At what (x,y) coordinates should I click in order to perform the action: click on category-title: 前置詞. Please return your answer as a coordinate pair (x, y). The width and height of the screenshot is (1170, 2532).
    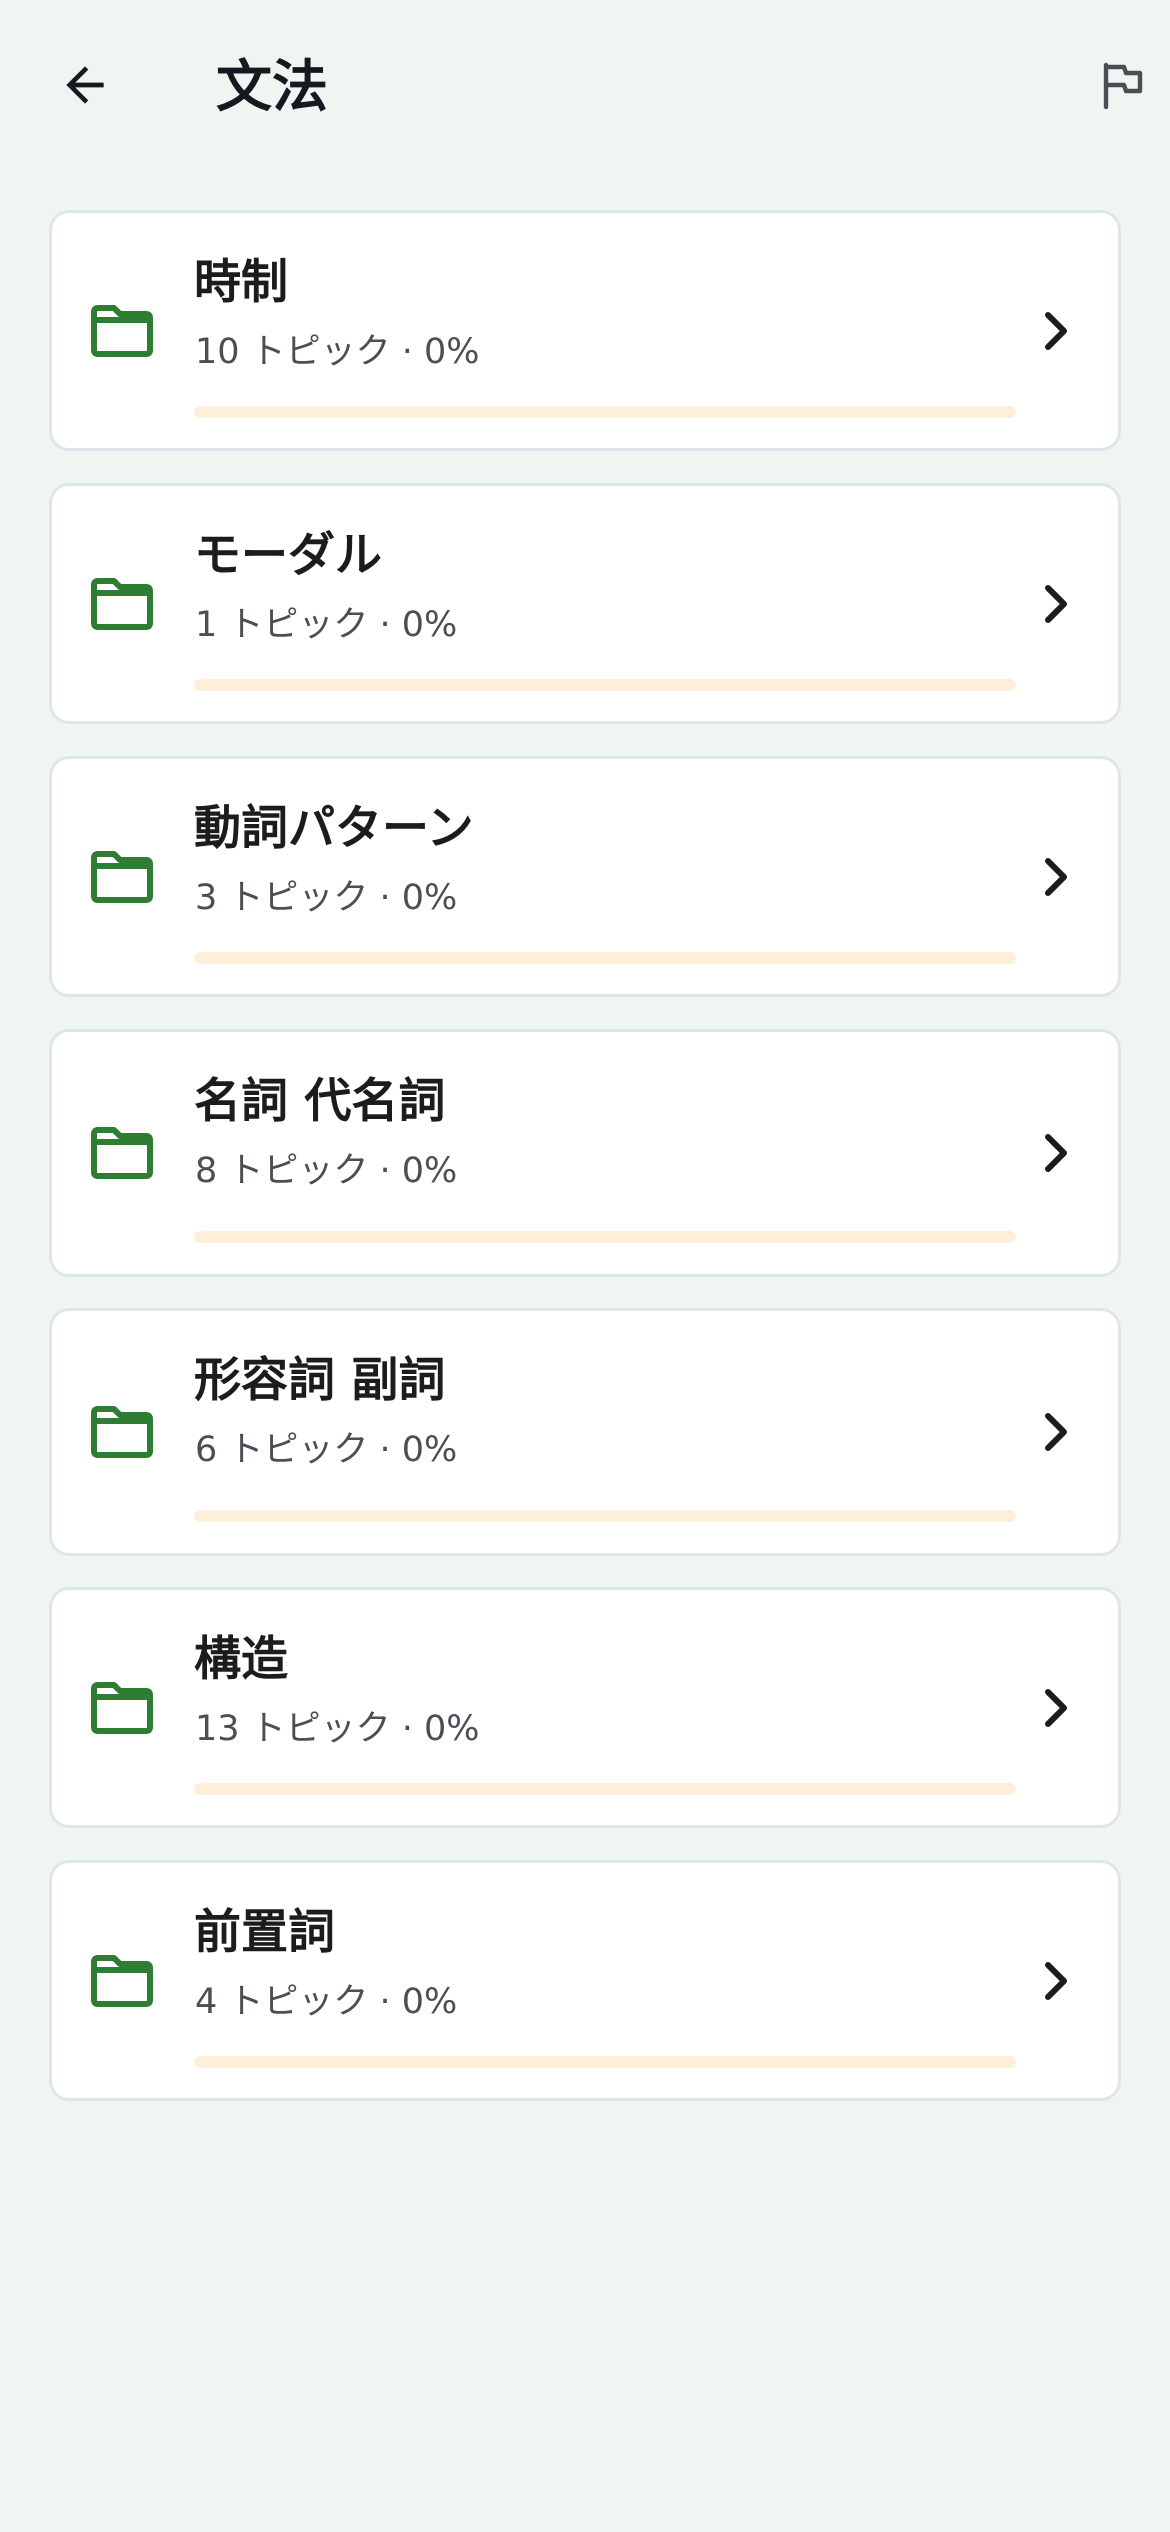
    Looking at the image, I should click on (264, 1932).